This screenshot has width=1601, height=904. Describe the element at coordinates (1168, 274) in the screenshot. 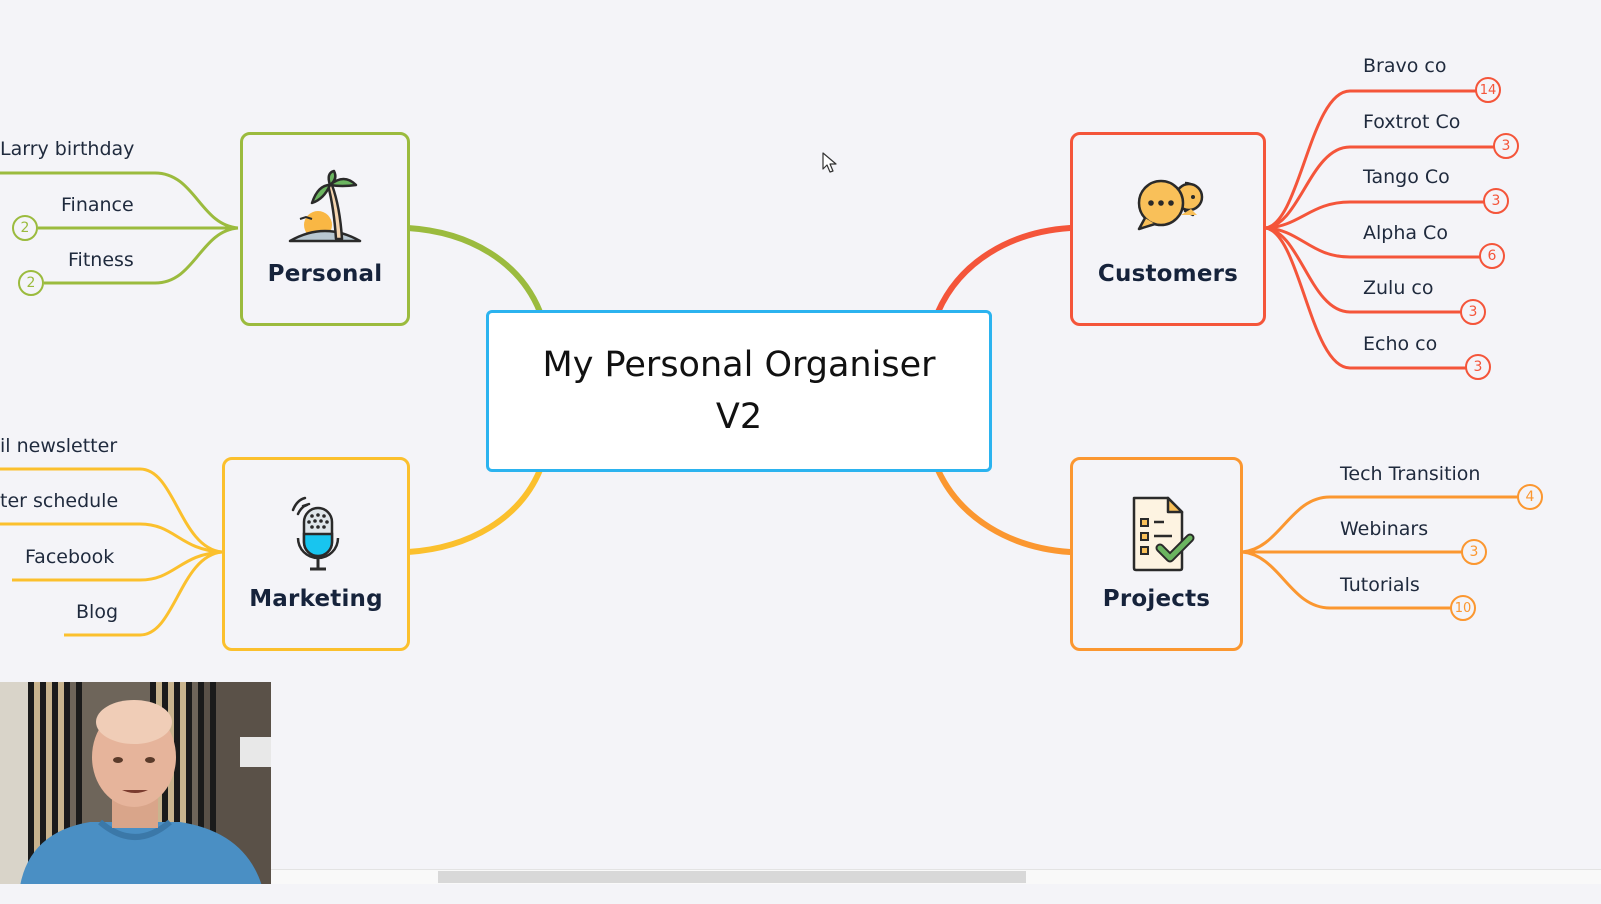

I see `topic-label: Customers` at that location.